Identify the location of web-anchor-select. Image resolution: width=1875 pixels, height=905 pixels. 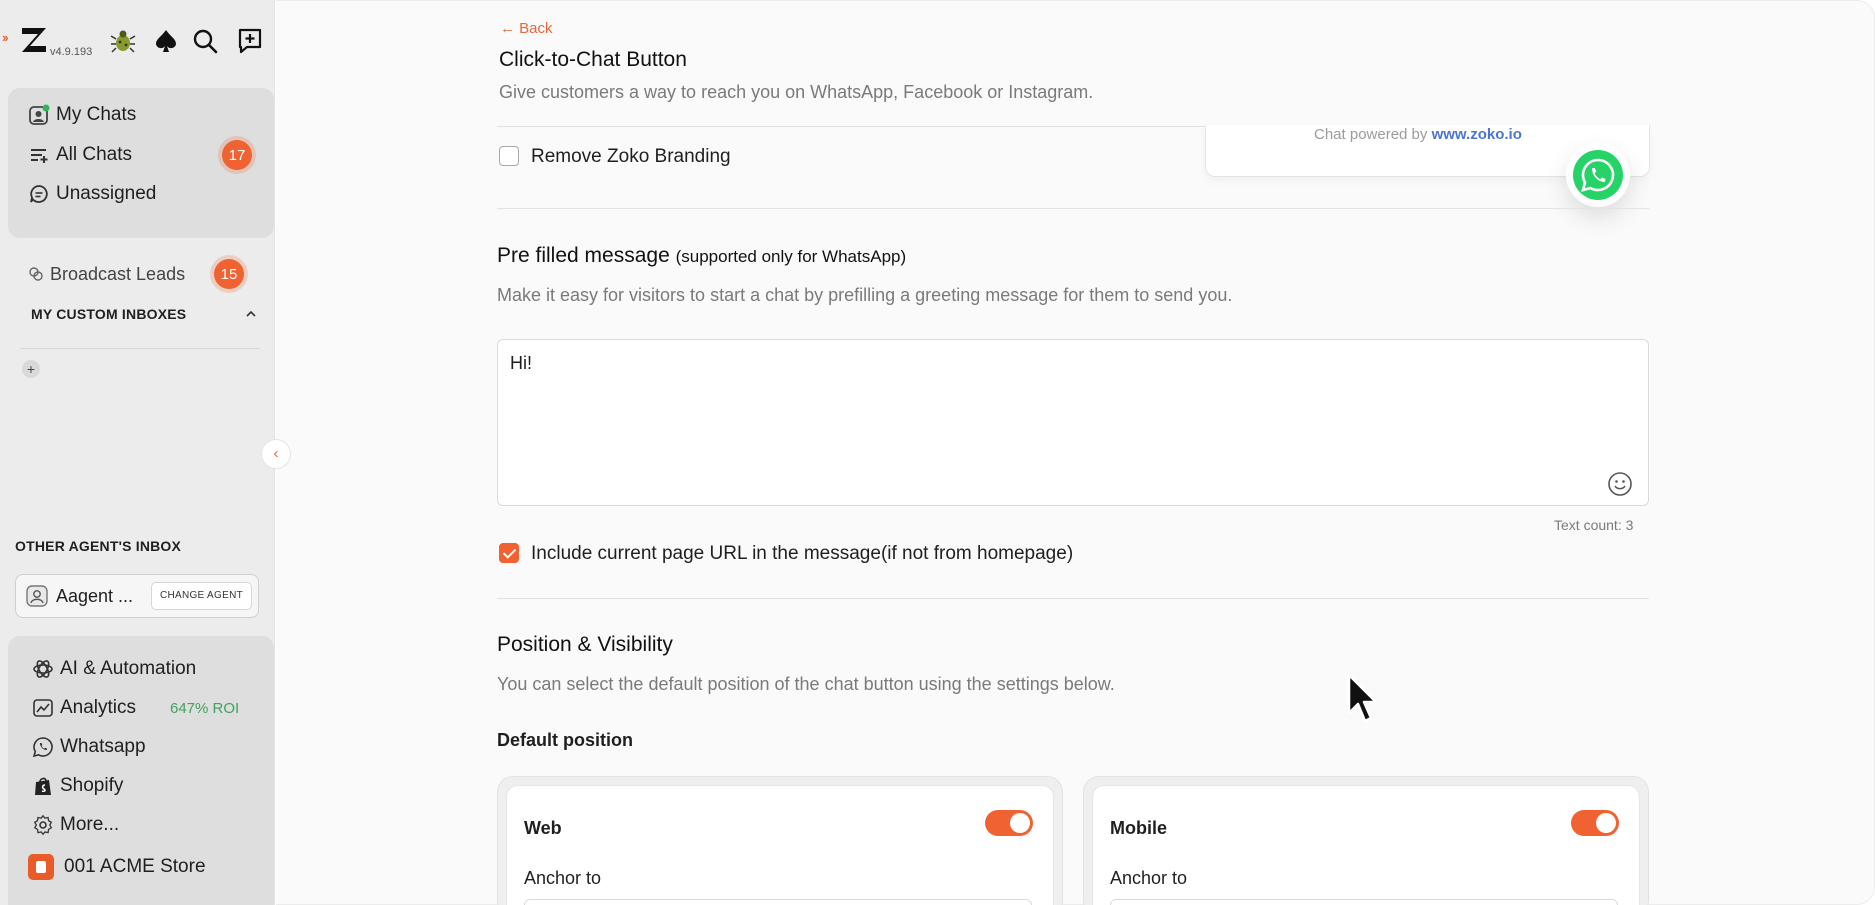
(778, 902).